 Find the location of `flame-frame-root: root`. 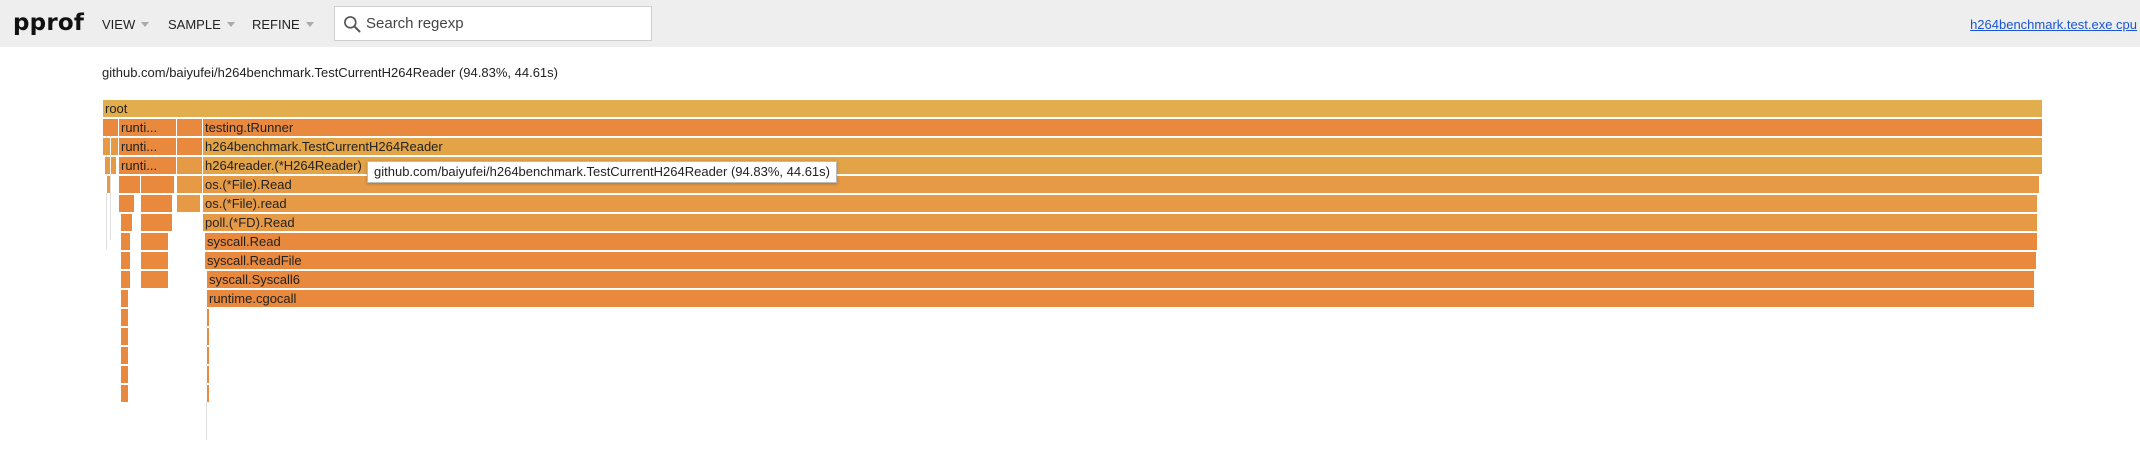

flame-frame-root: root is located at coordinates (1072, 108).